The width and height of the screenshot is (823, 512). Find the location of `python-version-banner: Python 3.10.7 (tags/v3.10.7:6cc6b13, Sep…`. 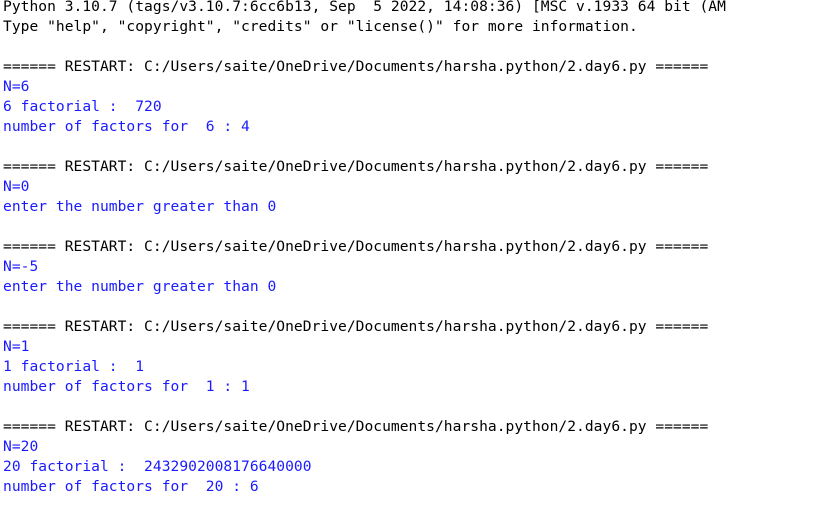

python-version-banner: Python 3.10.7 (tags/v3.10.7:6cc6b13, Sep… is located at coordinates (364, 7).